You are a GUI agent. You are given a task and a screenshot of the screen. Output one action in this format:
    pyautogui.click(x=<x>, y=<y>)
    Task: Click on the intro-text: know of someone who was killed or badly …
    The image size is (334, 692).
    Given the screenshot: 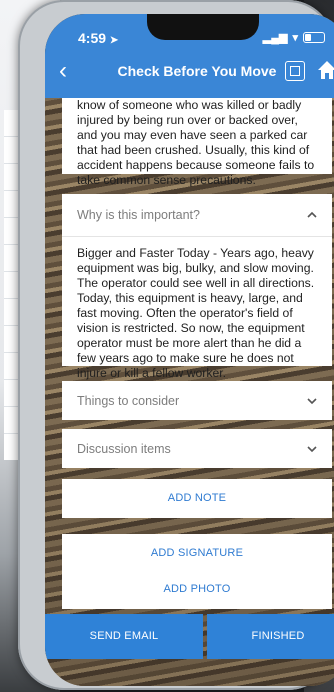 What is the action you would take?
    pyautogui.click(x=196, y=142)
    